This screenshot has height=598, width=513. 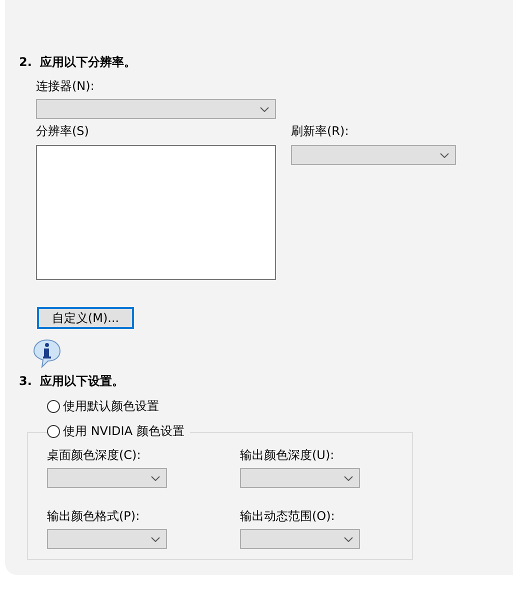 What do you see at coordinates (66, 86) in the screenshot?
I see `field-label: 连接器(N):` at bounding box center [66, 86].